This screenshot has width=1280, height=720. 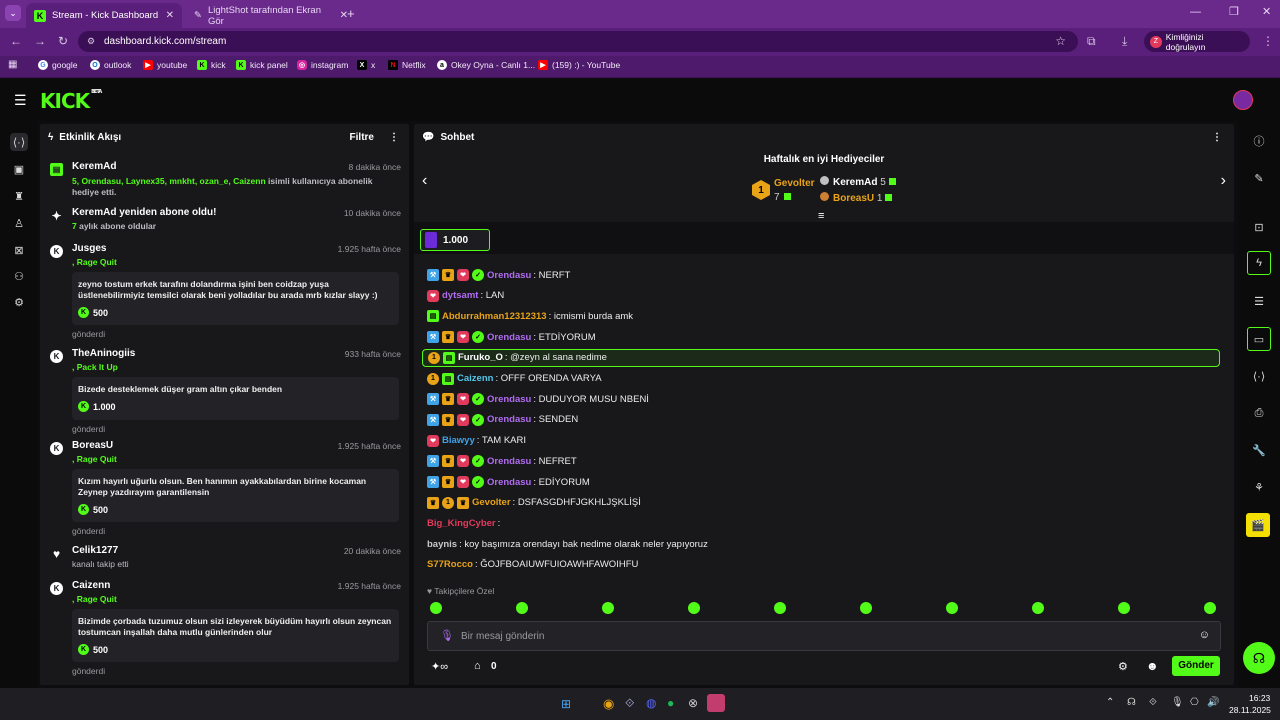 I want to click on gifters-prev-icon: ‹, so click(x=424, y=181).